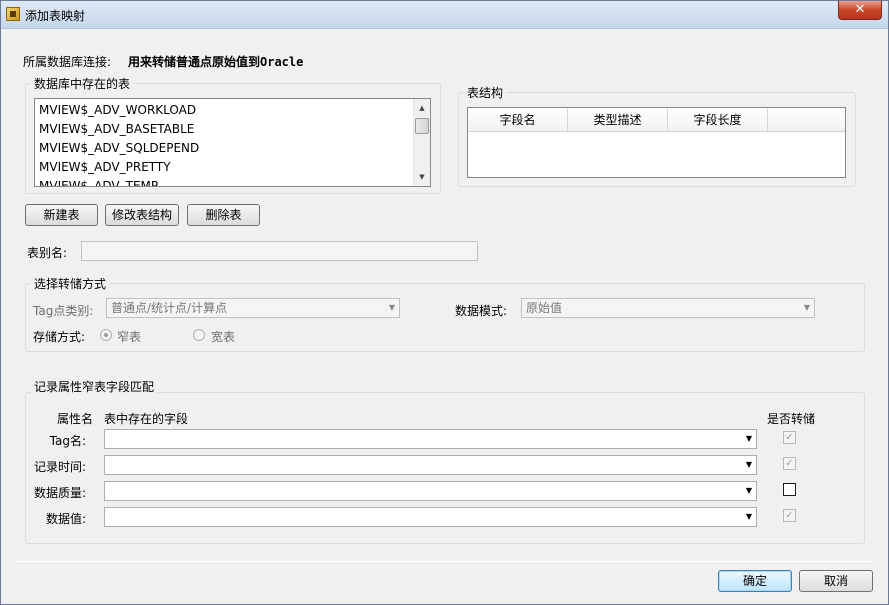 The height and width of the screenshot is (605, 889). What do you see at coordinates (55, 16) in the screenshot?
I see `window-title: 添加表映射` at bounding box center [55, 16].